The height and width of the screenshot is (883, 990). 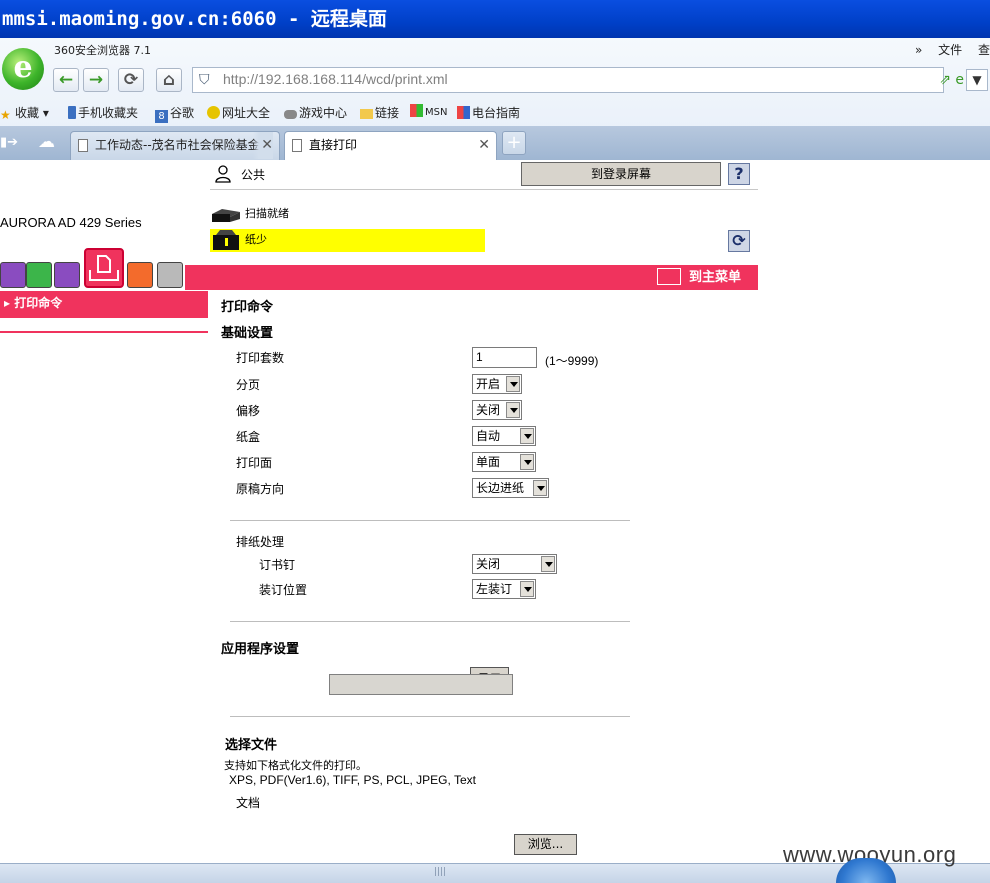 What do you see at coordinates (260, 489) in the screenshot?
I see `orientation-label: 原稿方向` at bounding box center [260, 489].